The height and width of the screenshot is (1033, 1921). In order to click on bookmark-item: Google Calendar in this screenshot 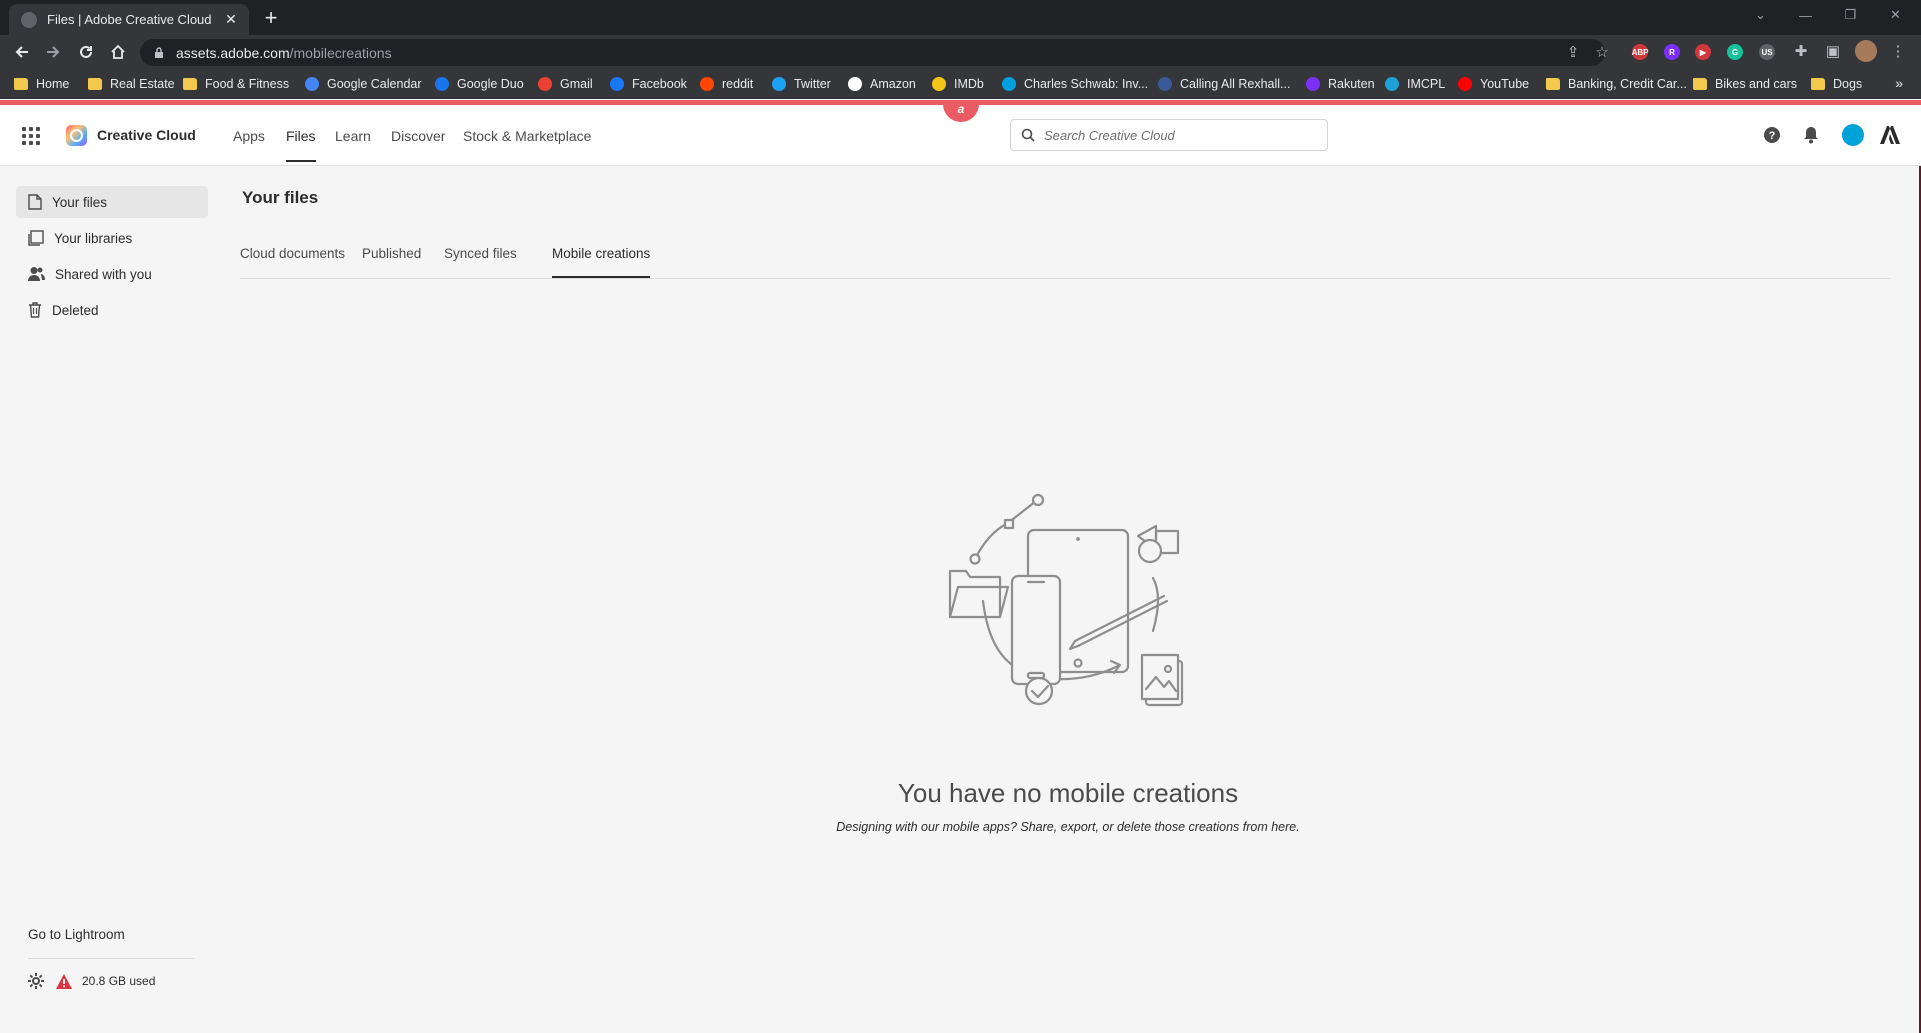, I will do `click(363, 84)`.